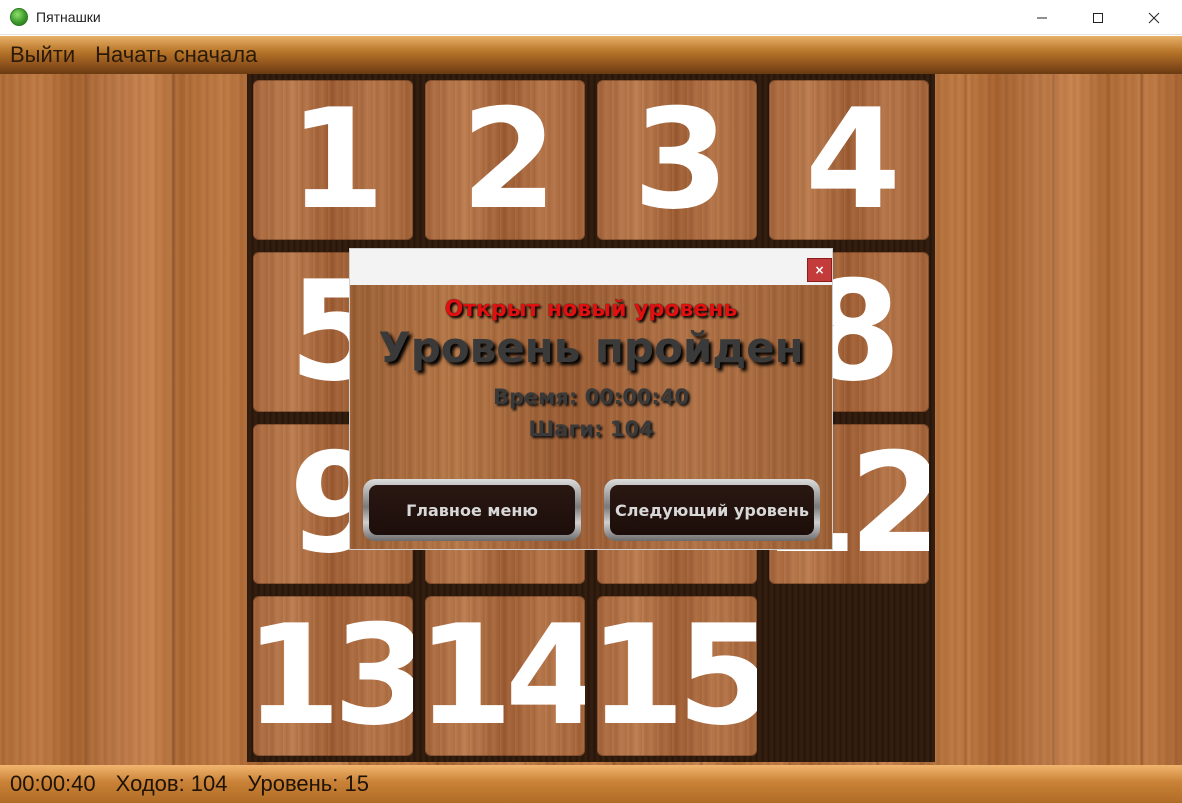 Image resolution: width=1182 pixels, height=803 pixels. I want to click on main-menu-button: Главное меню, so click(472, 510).